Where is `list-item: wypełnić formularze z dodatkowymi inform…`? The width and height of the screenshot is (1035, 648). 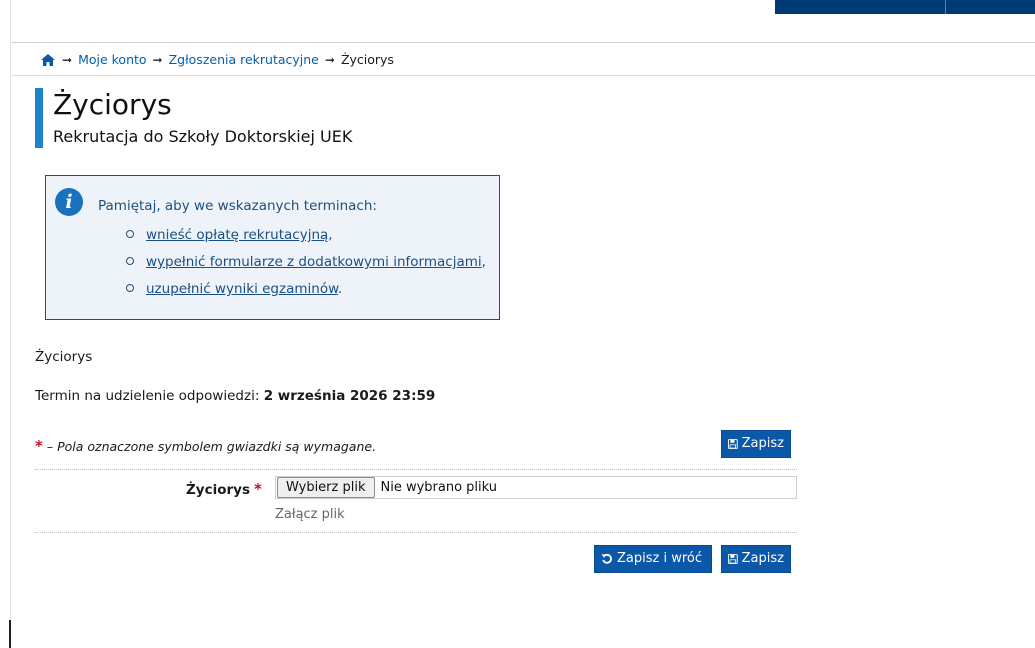 list-item: wypełnić formularze z dodatkowymi inform… is located at coordinates (306, 262).